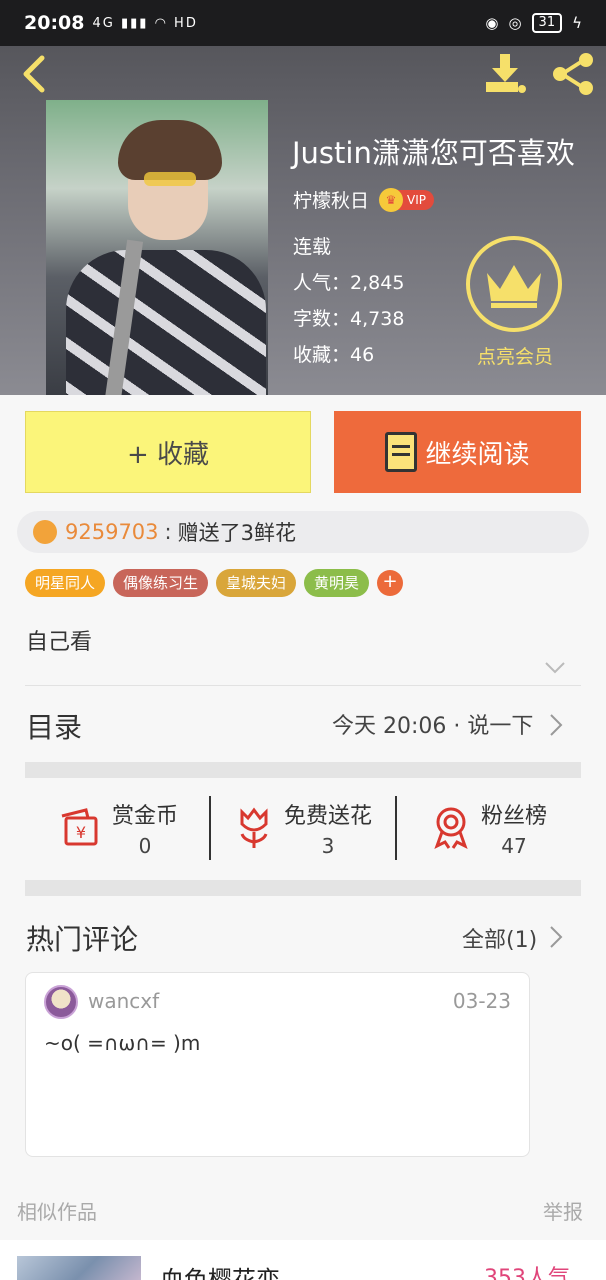 The height and width of the screenshot is (1280, 606). Describe the element at coordinates (57, 1212) in the screenshot. I see `similar-works-title: 相似作品` at that location.